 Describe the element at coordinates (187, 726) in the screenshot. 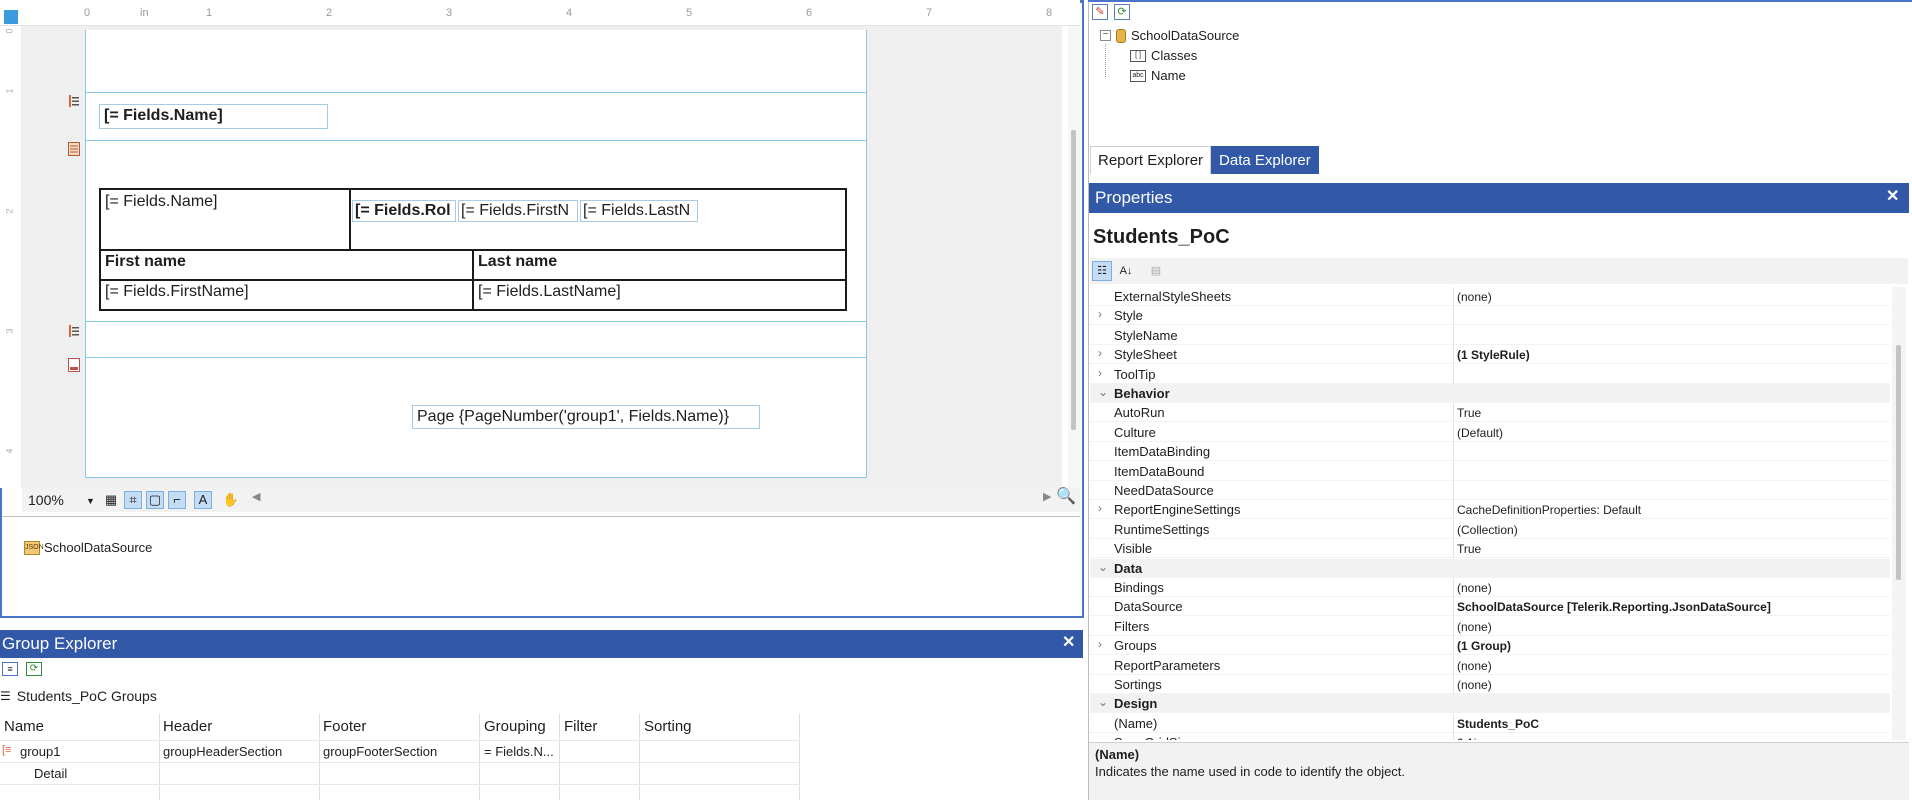

I see `column-header-header: Header` at that location.